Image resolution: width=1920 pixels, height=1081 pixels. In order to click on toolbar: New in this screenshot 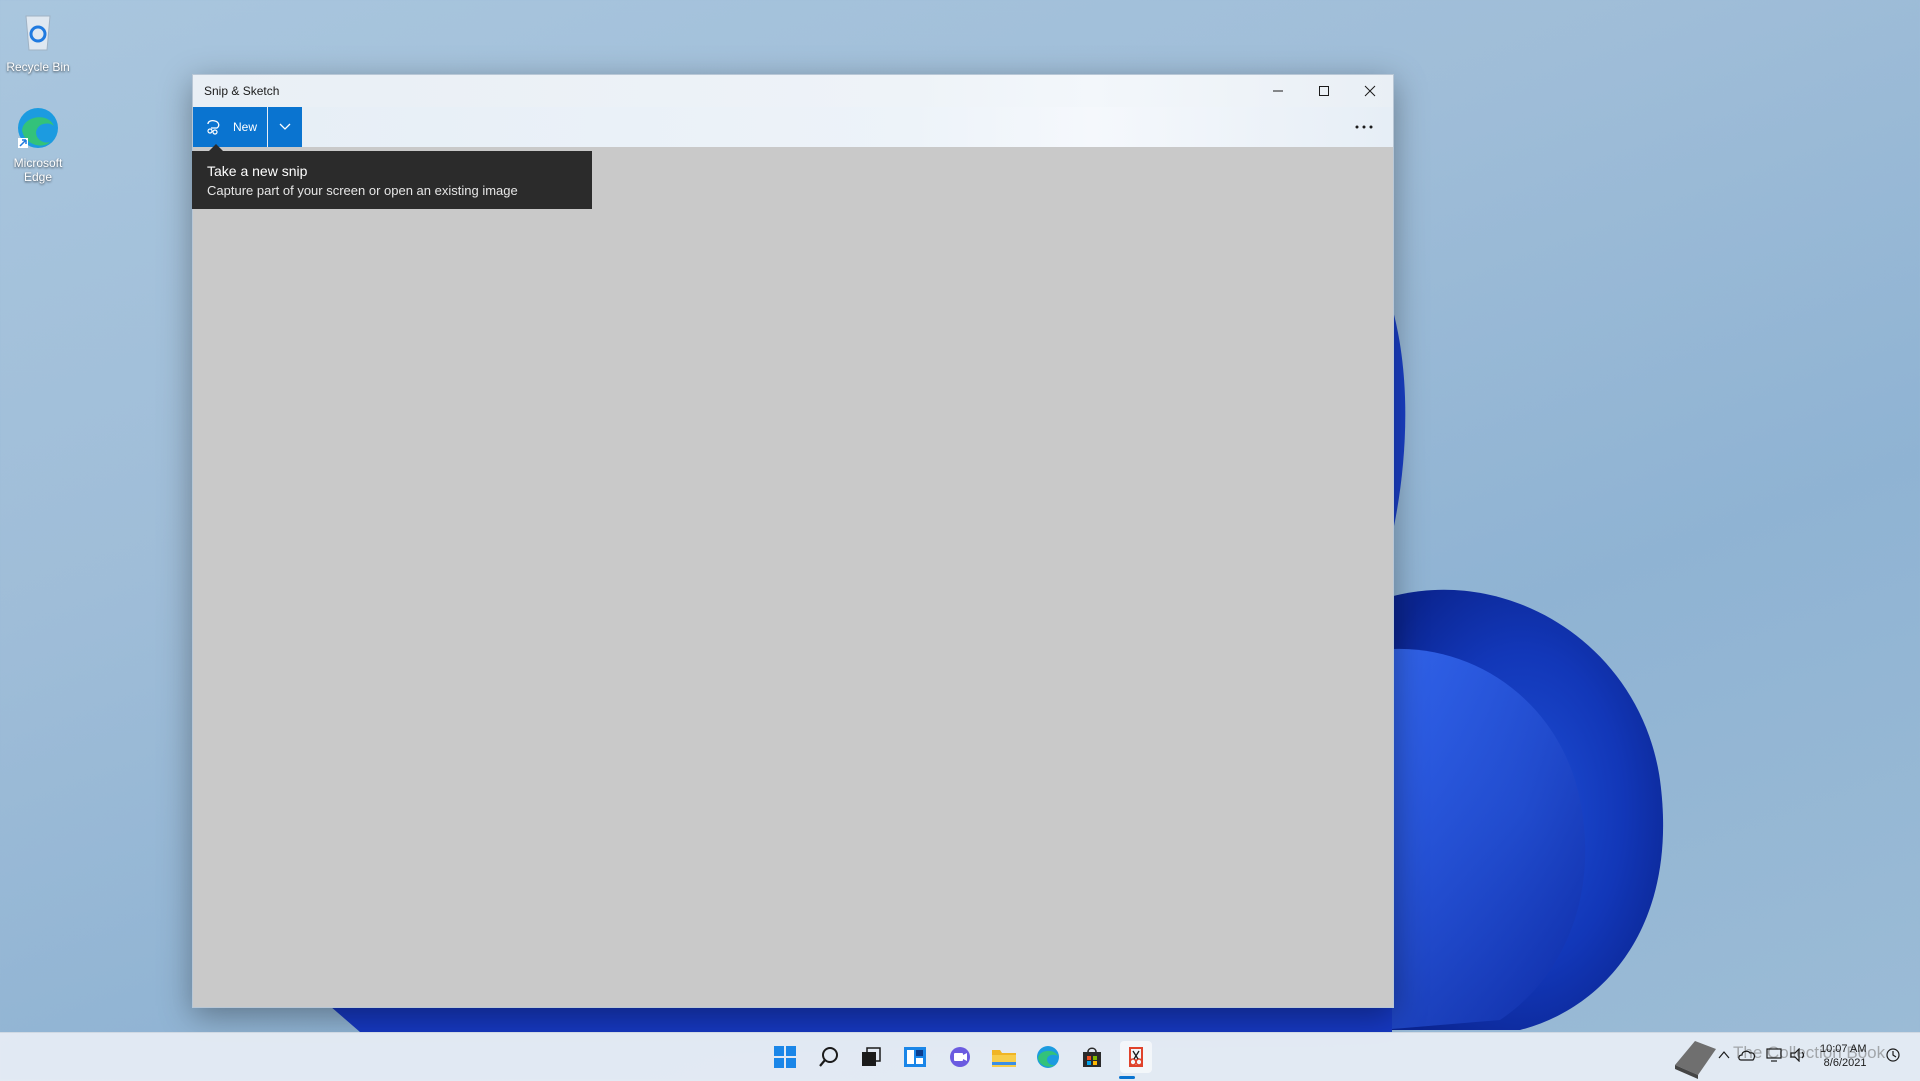, I will do `click(793, 127)`.